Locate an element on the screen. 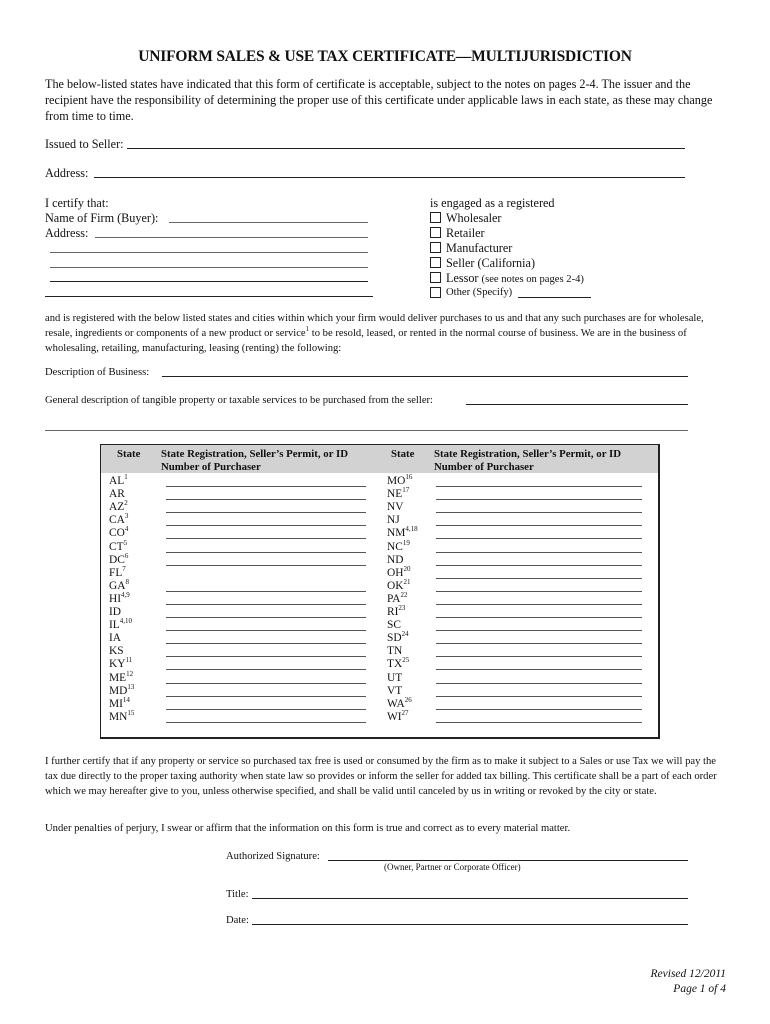  other-checkbox is located at coordinates (435, 292).